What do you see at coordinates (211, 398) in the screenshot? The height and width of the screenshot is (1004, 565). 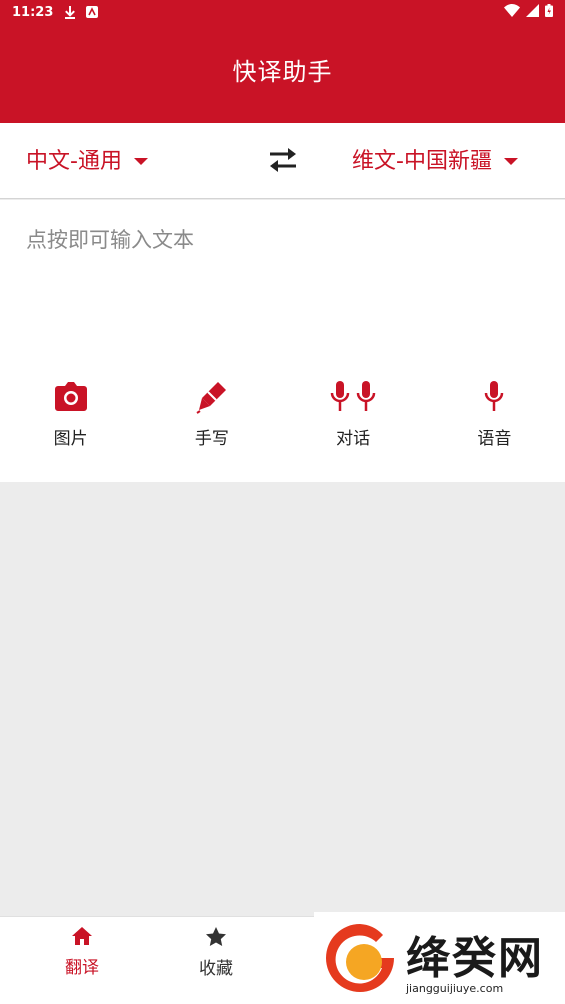 I see `pen-icon` at bounding box center [211, 398].